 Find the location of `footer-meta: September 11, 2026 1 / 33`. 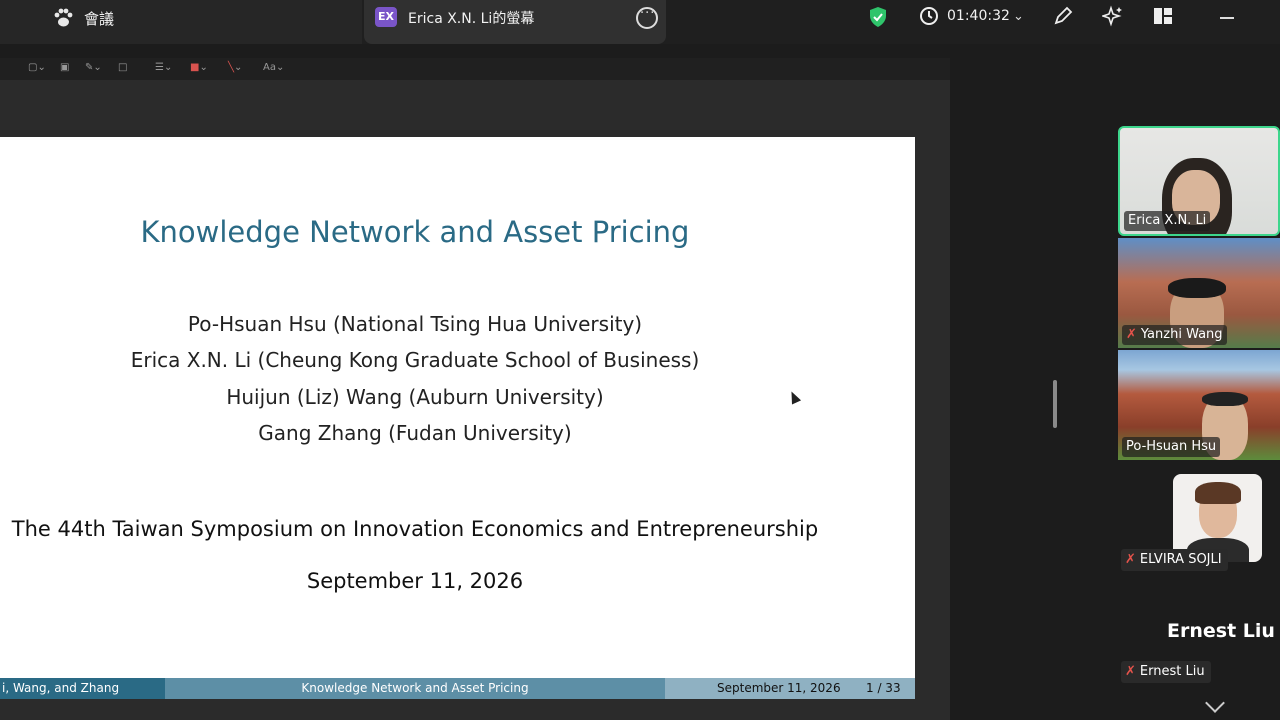

footer-meta: September 11, 2026 1 / 33 is located at coordinates (790, 688).